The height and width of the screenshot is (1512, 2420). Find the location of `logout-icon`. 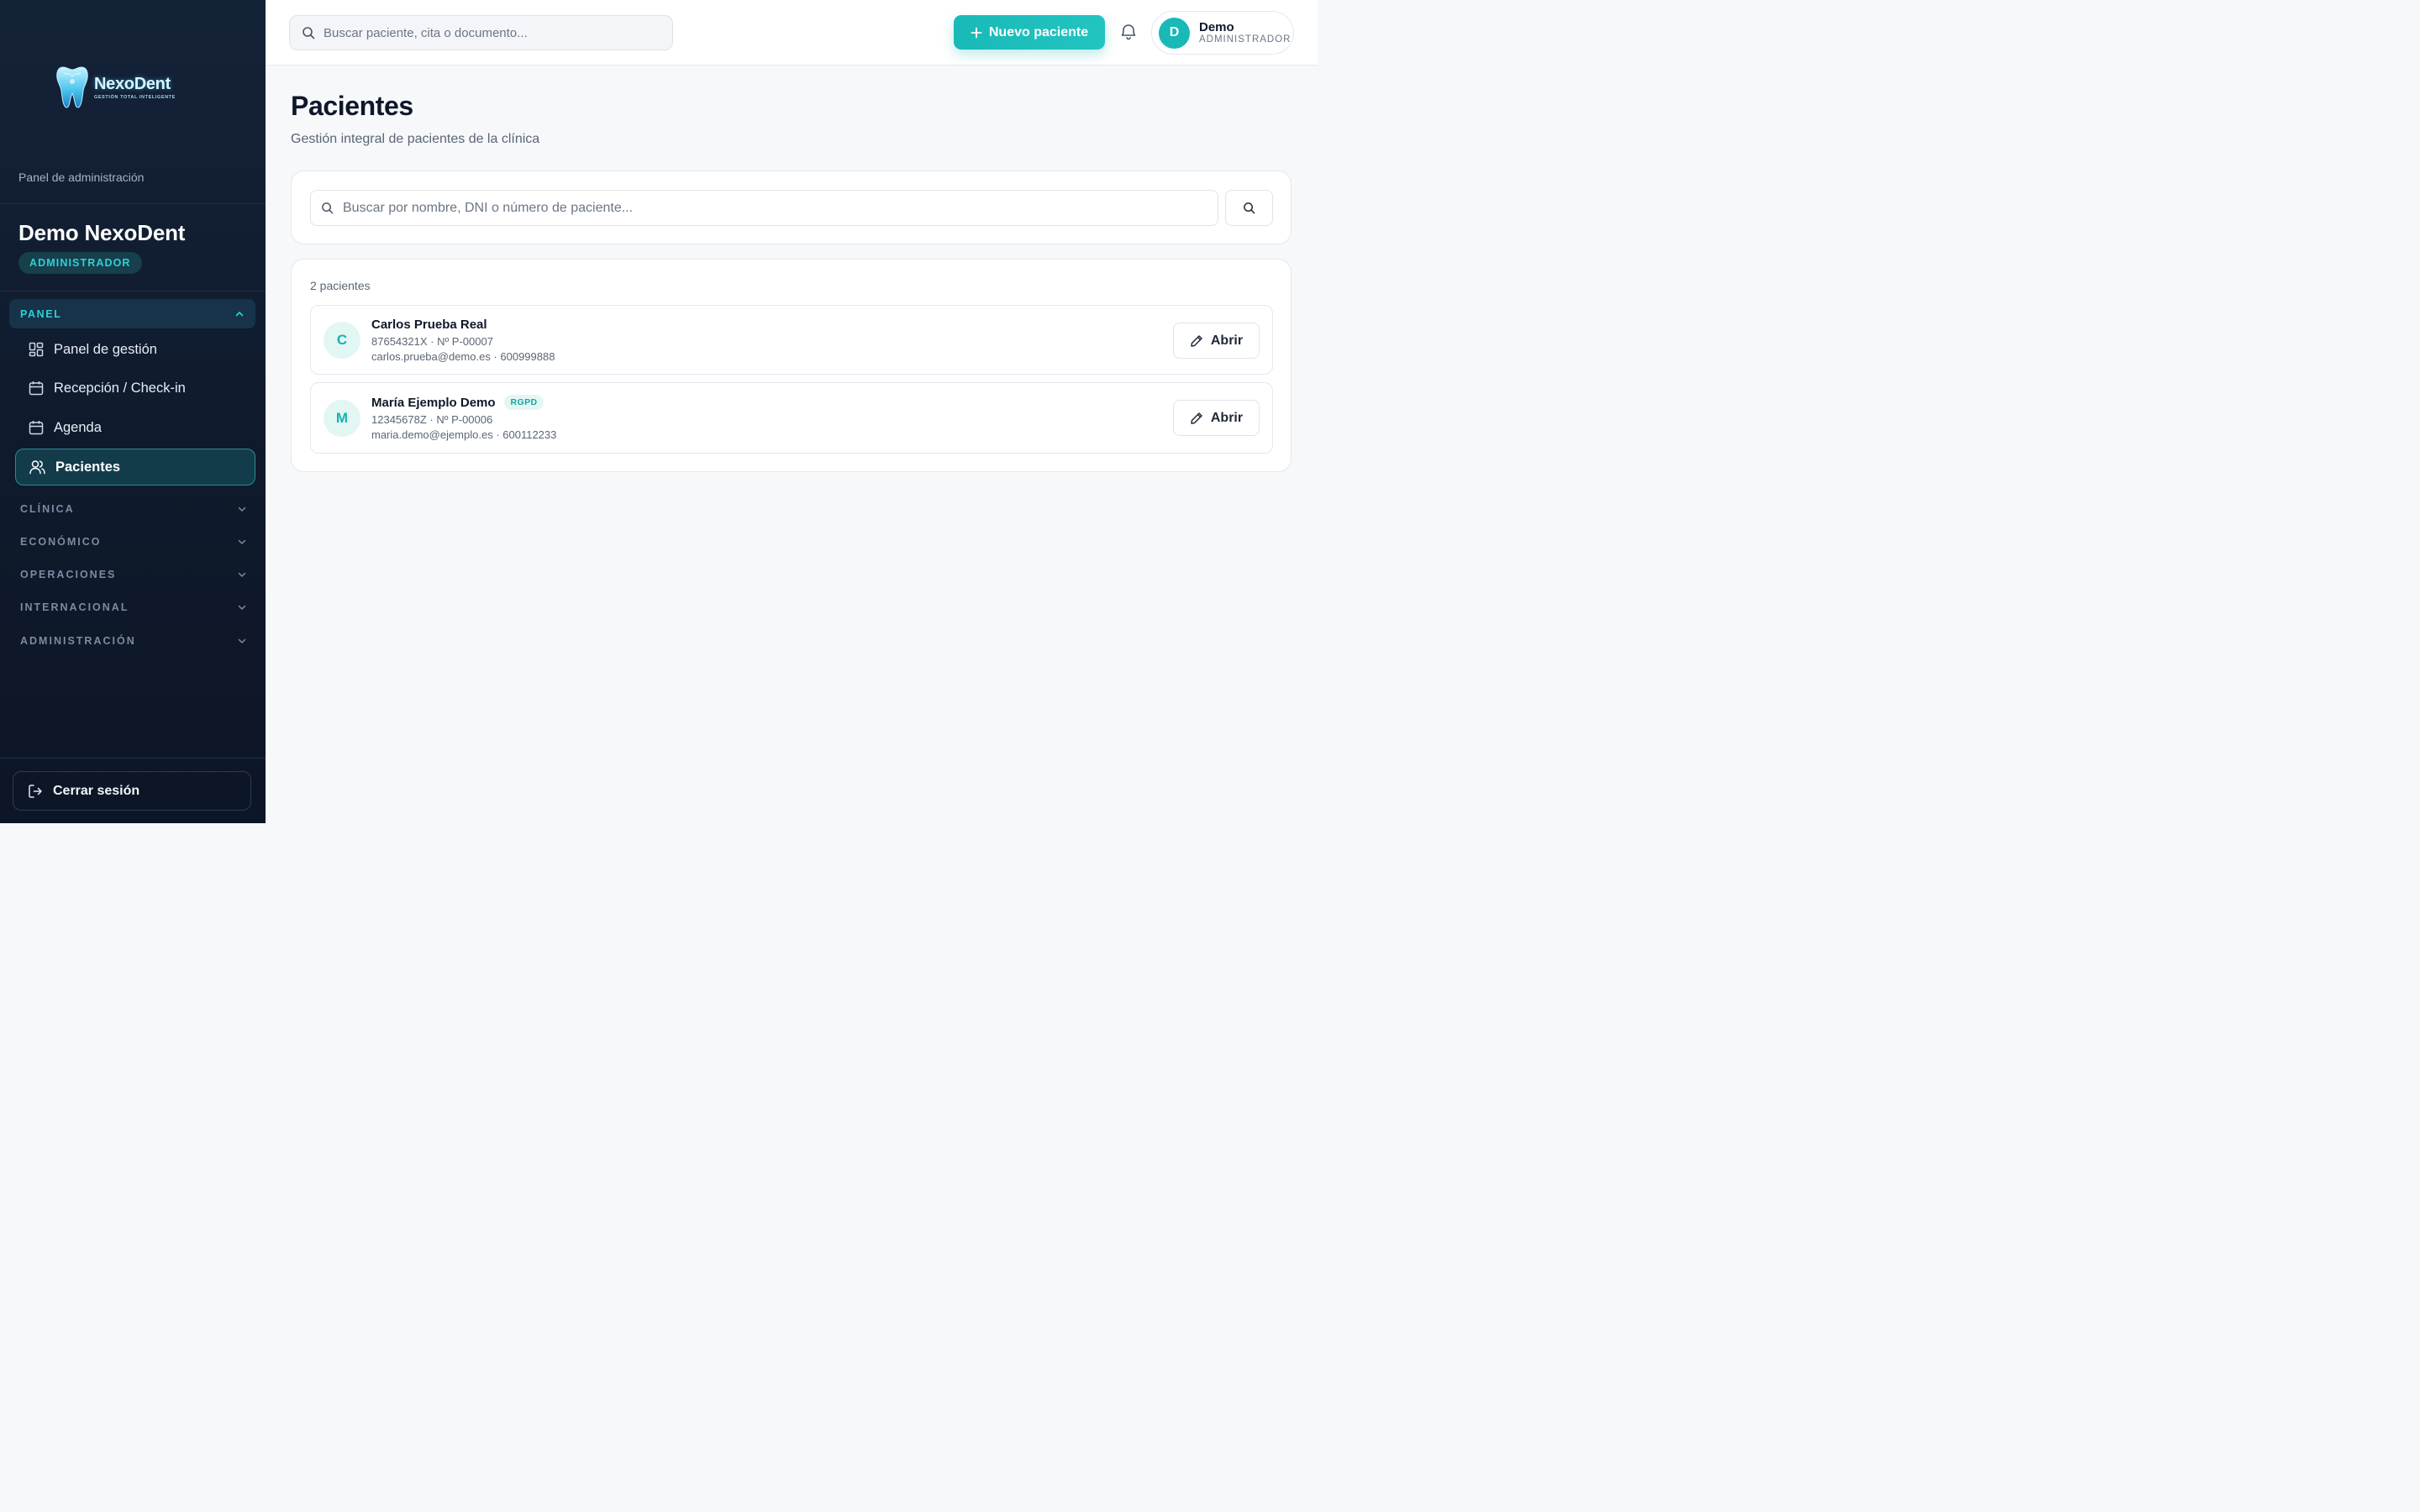

logout-icon is located at coordinates (35, 791).